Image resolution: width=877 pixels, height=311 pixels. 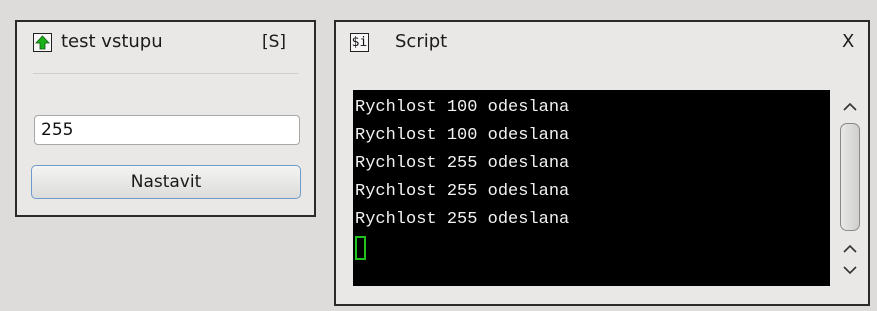 What do you see at coordinates (165, 73) in the screenshot?
I see `separator` at bounding box center [165, 73].